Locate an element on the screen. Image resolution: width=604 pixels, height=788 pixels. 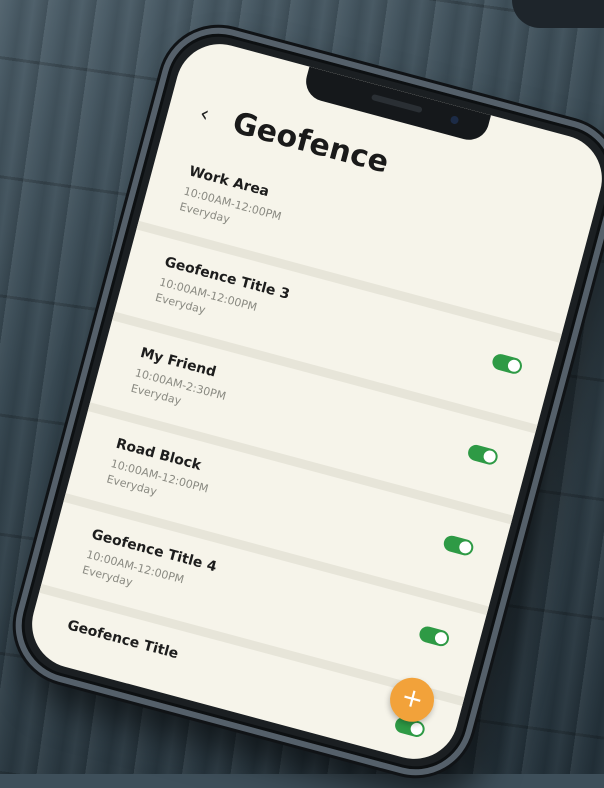
plus-icon: + is located at coordinates (412, 699).